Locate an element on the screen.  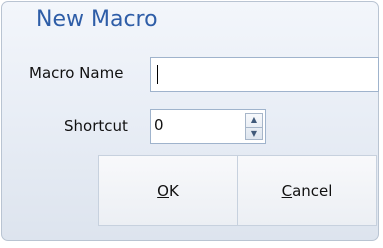
spin-up-icon: ▲ is located at coordinates (254, 120).